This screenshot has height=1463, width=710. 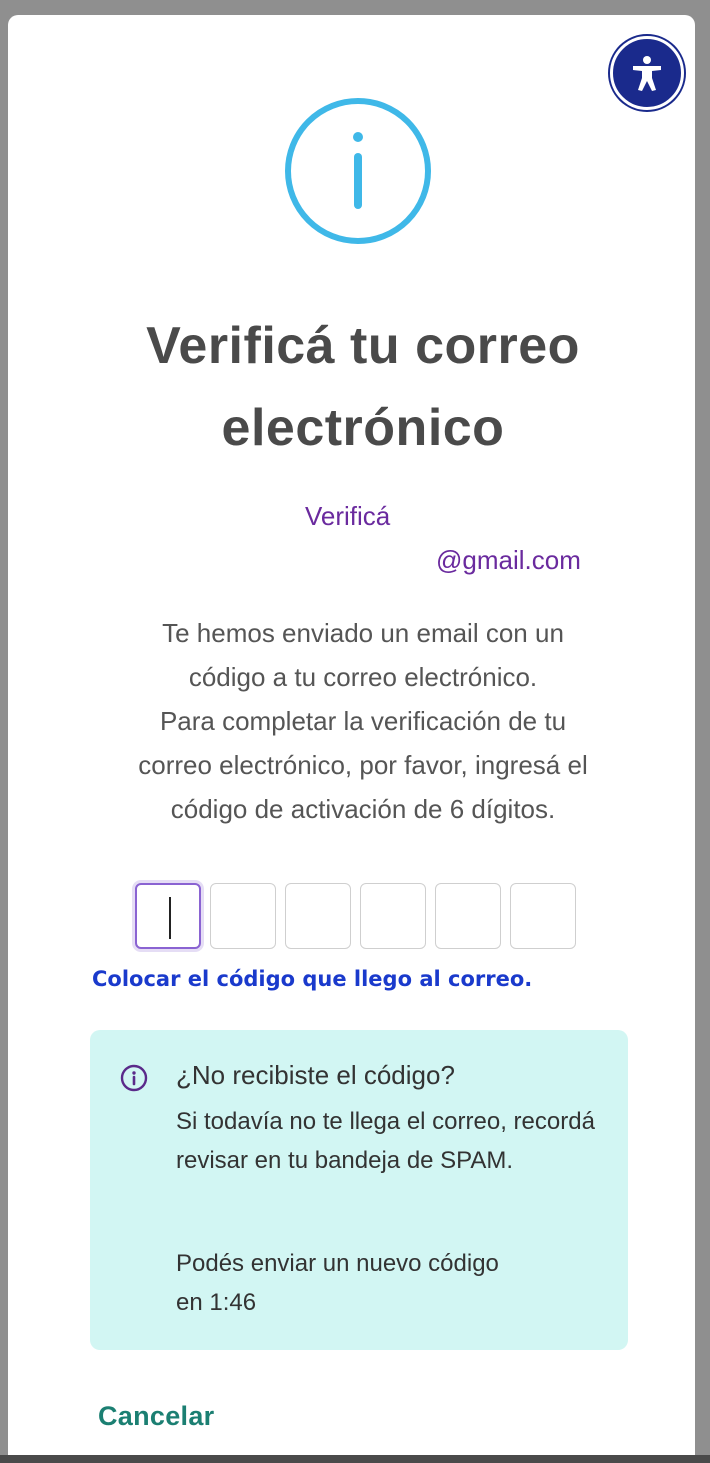 I want to click on instructions-line: código a tu correo electrónico., so click(x=363, y=677).